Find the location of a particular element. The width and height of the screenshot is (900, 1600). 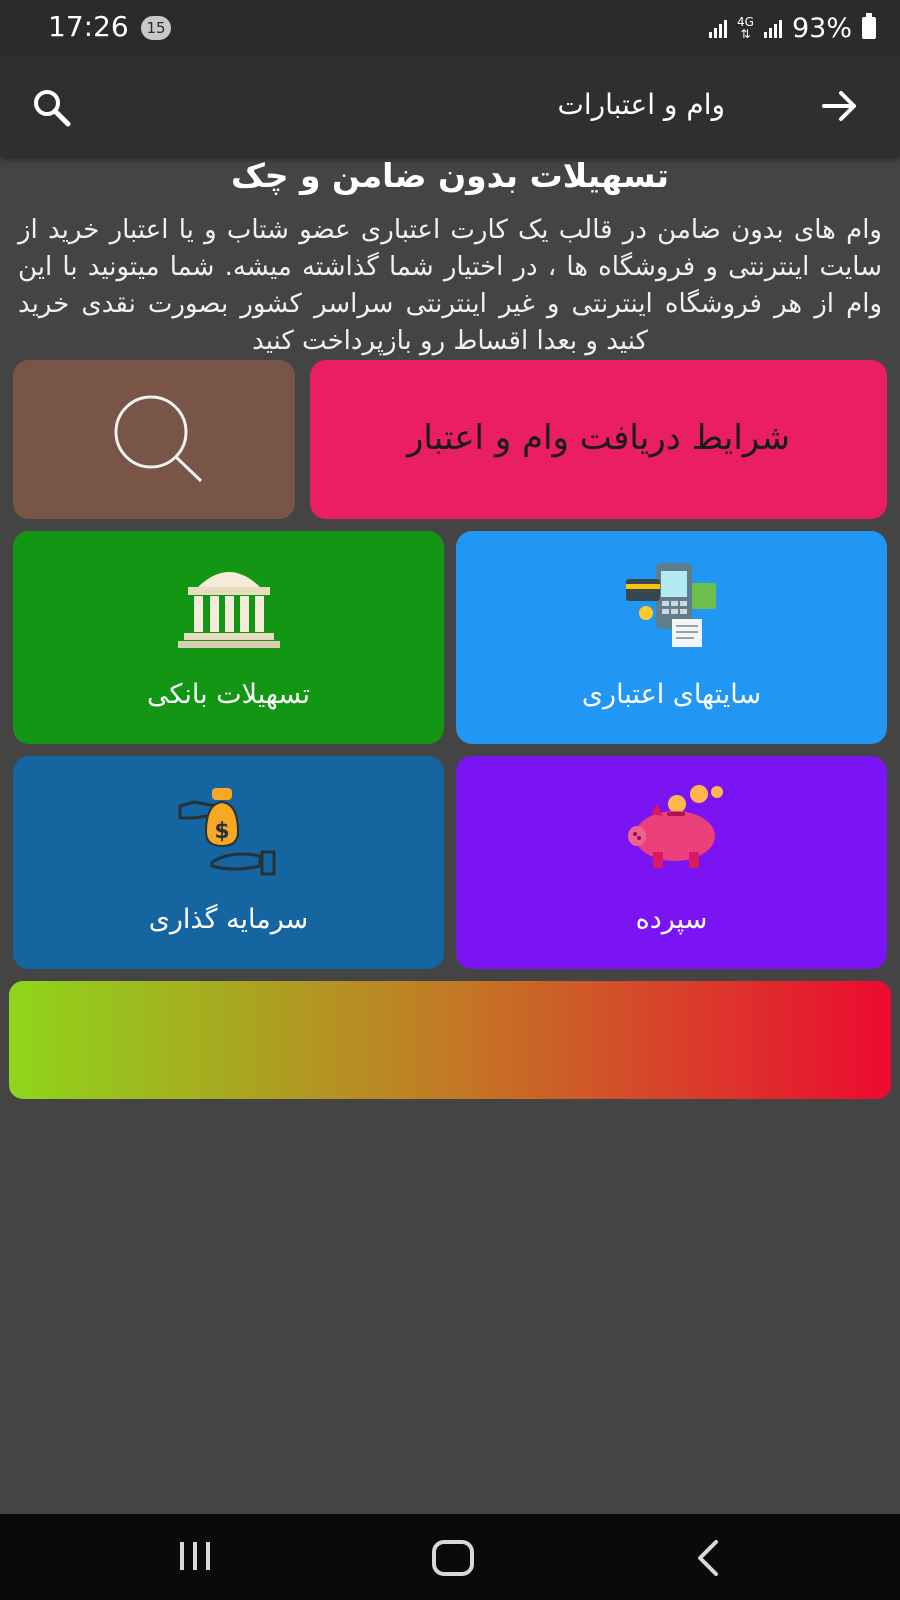

search-tile is located at coordinates (154, 439).